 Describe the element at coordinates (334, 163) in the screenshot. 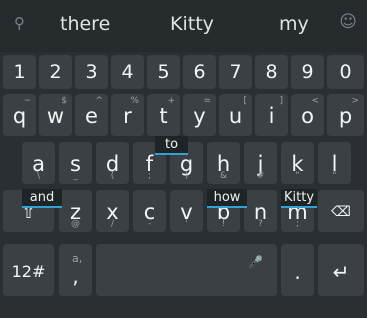

I see `key-l: l "` at that location.